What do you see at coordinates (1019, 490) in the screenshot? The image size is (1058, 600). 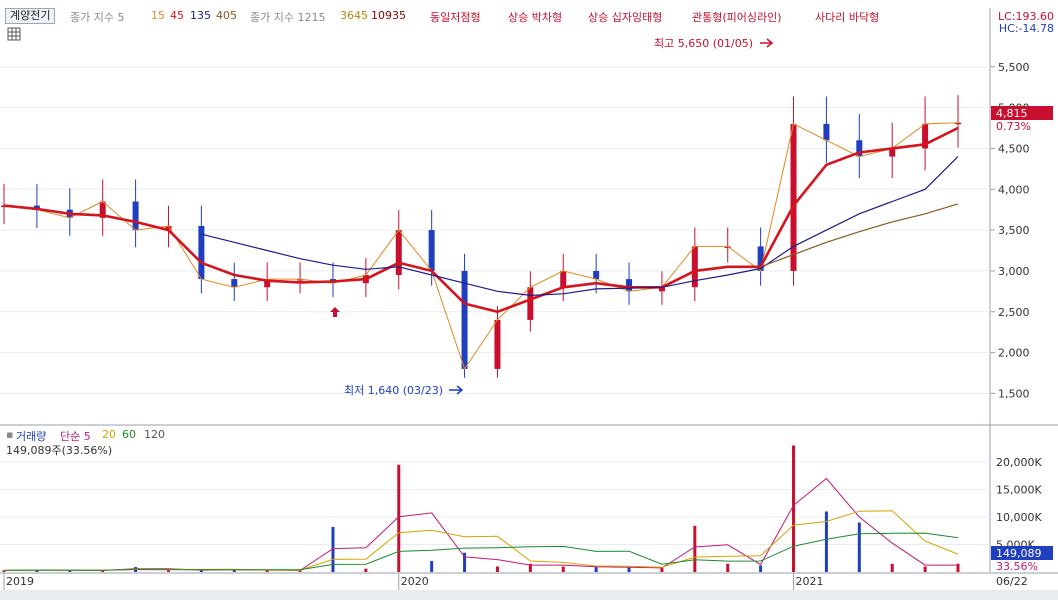 I see `volume-tick-label: 15,000K` at bounding box center [1019, 490].